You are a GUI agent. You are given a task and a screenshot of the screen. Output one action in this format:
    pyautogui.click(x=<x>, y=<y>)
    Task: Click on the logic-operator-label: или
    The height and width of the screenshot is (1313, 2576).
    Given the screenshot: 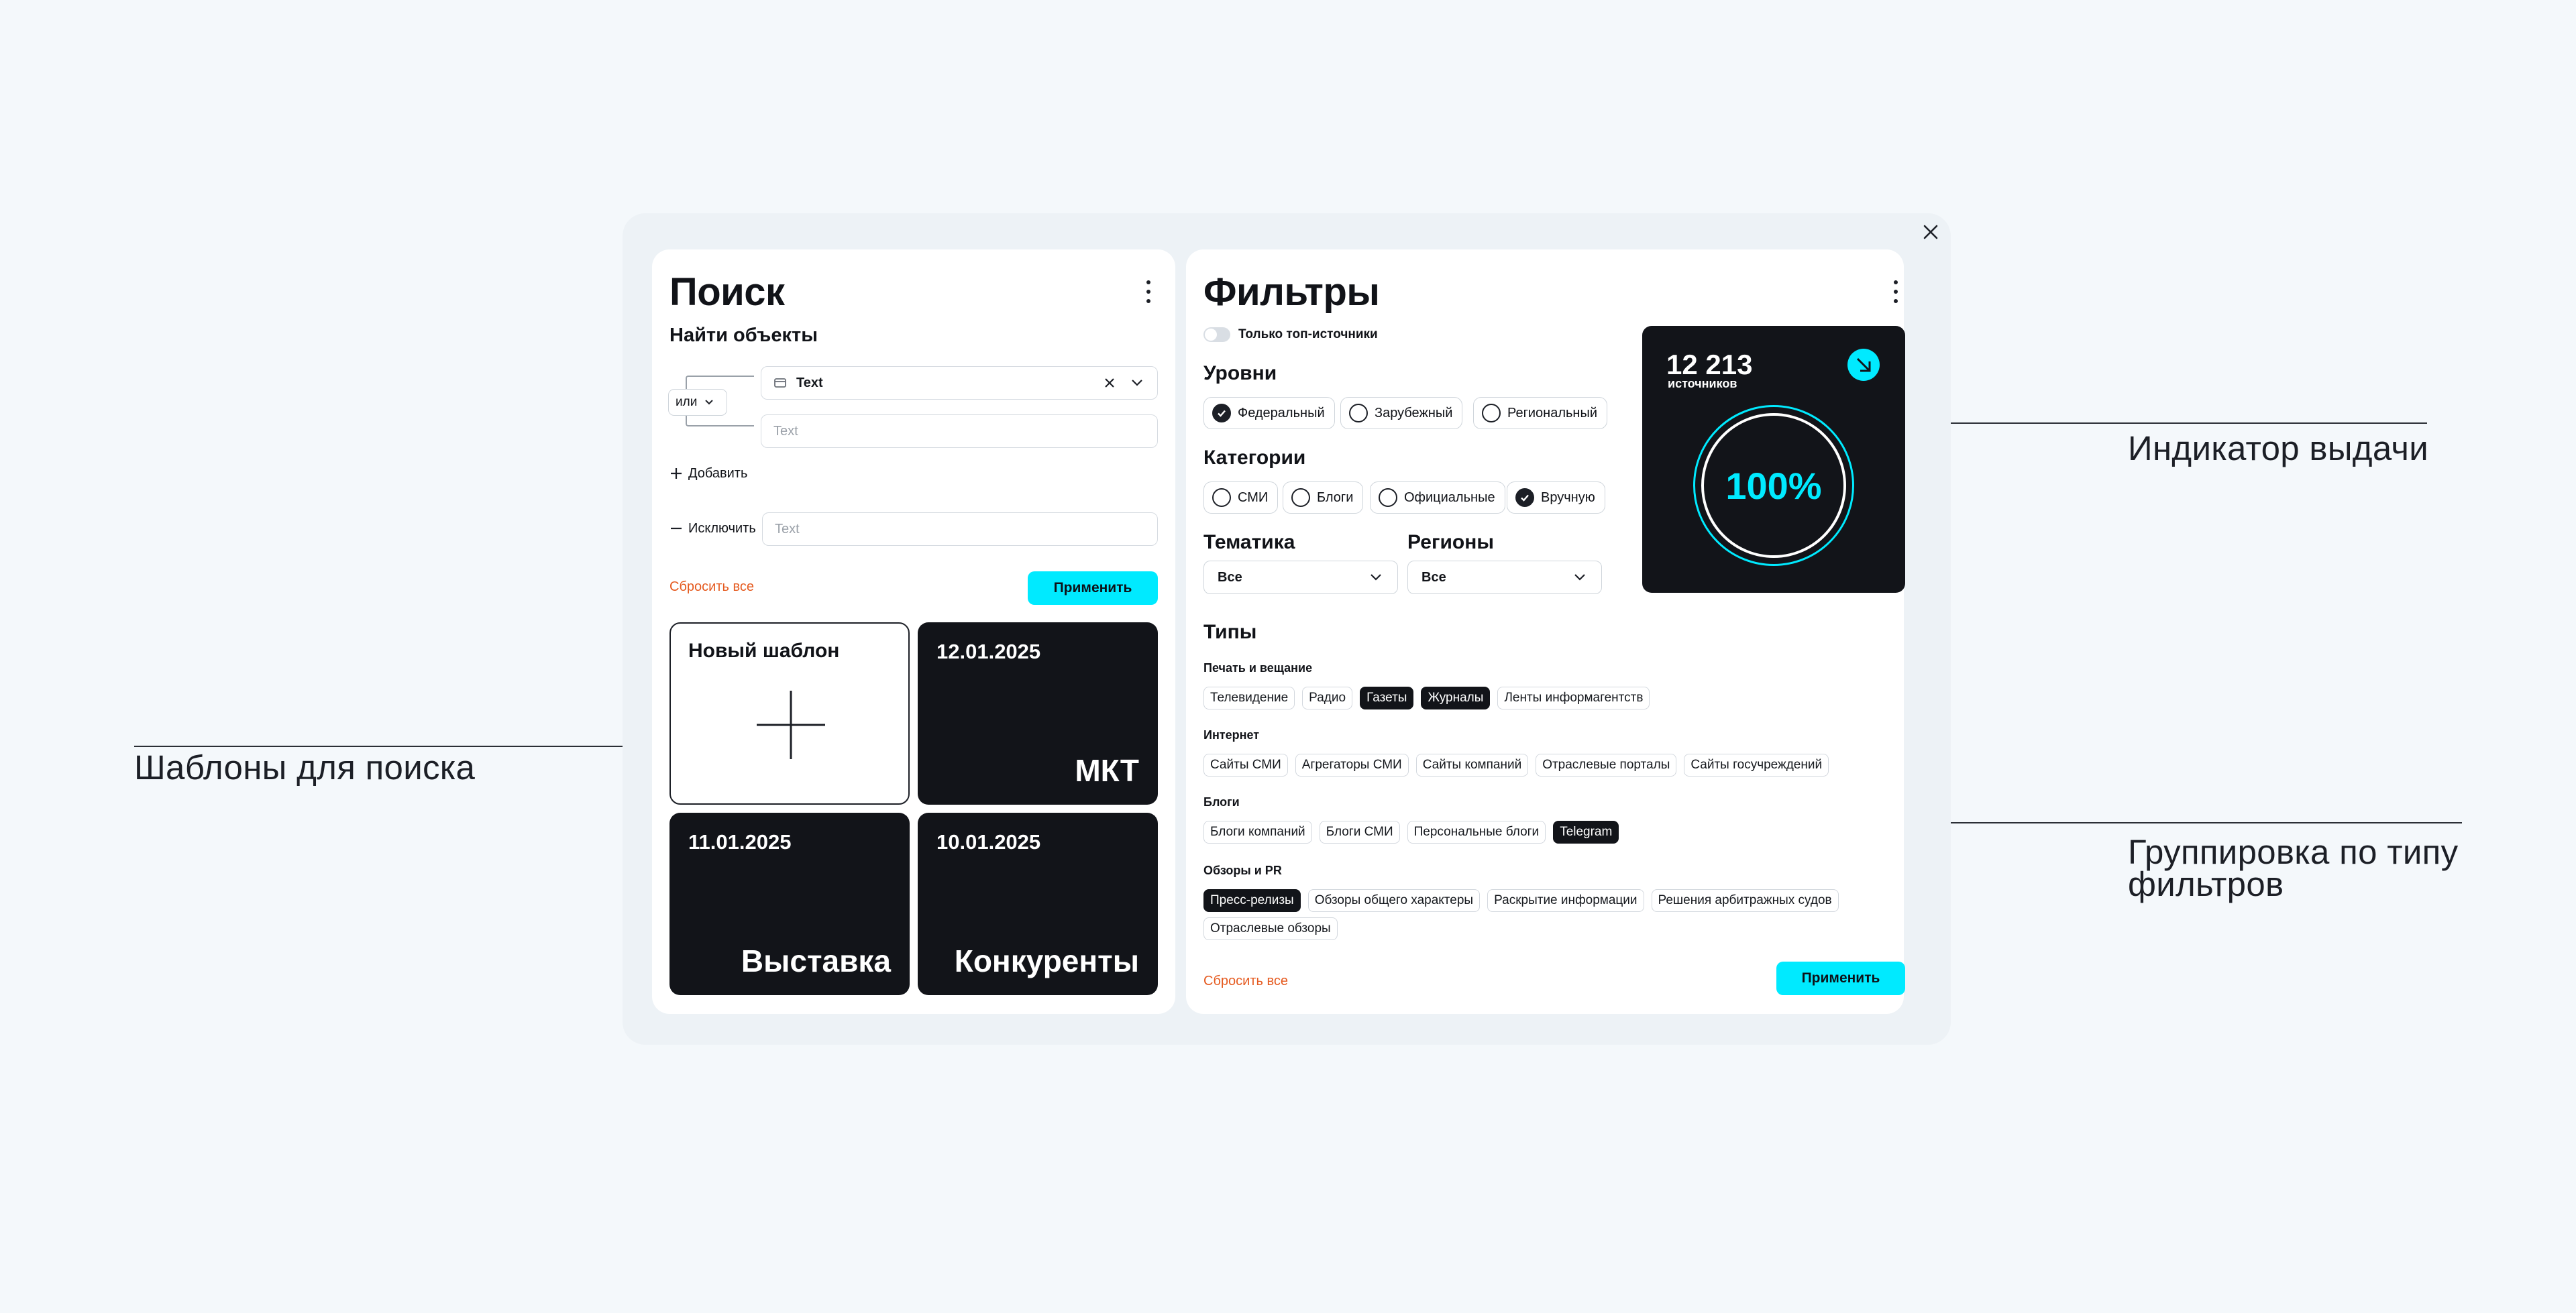 What is the action you would take?
    pyautogui.click(x=687, y=402)
    